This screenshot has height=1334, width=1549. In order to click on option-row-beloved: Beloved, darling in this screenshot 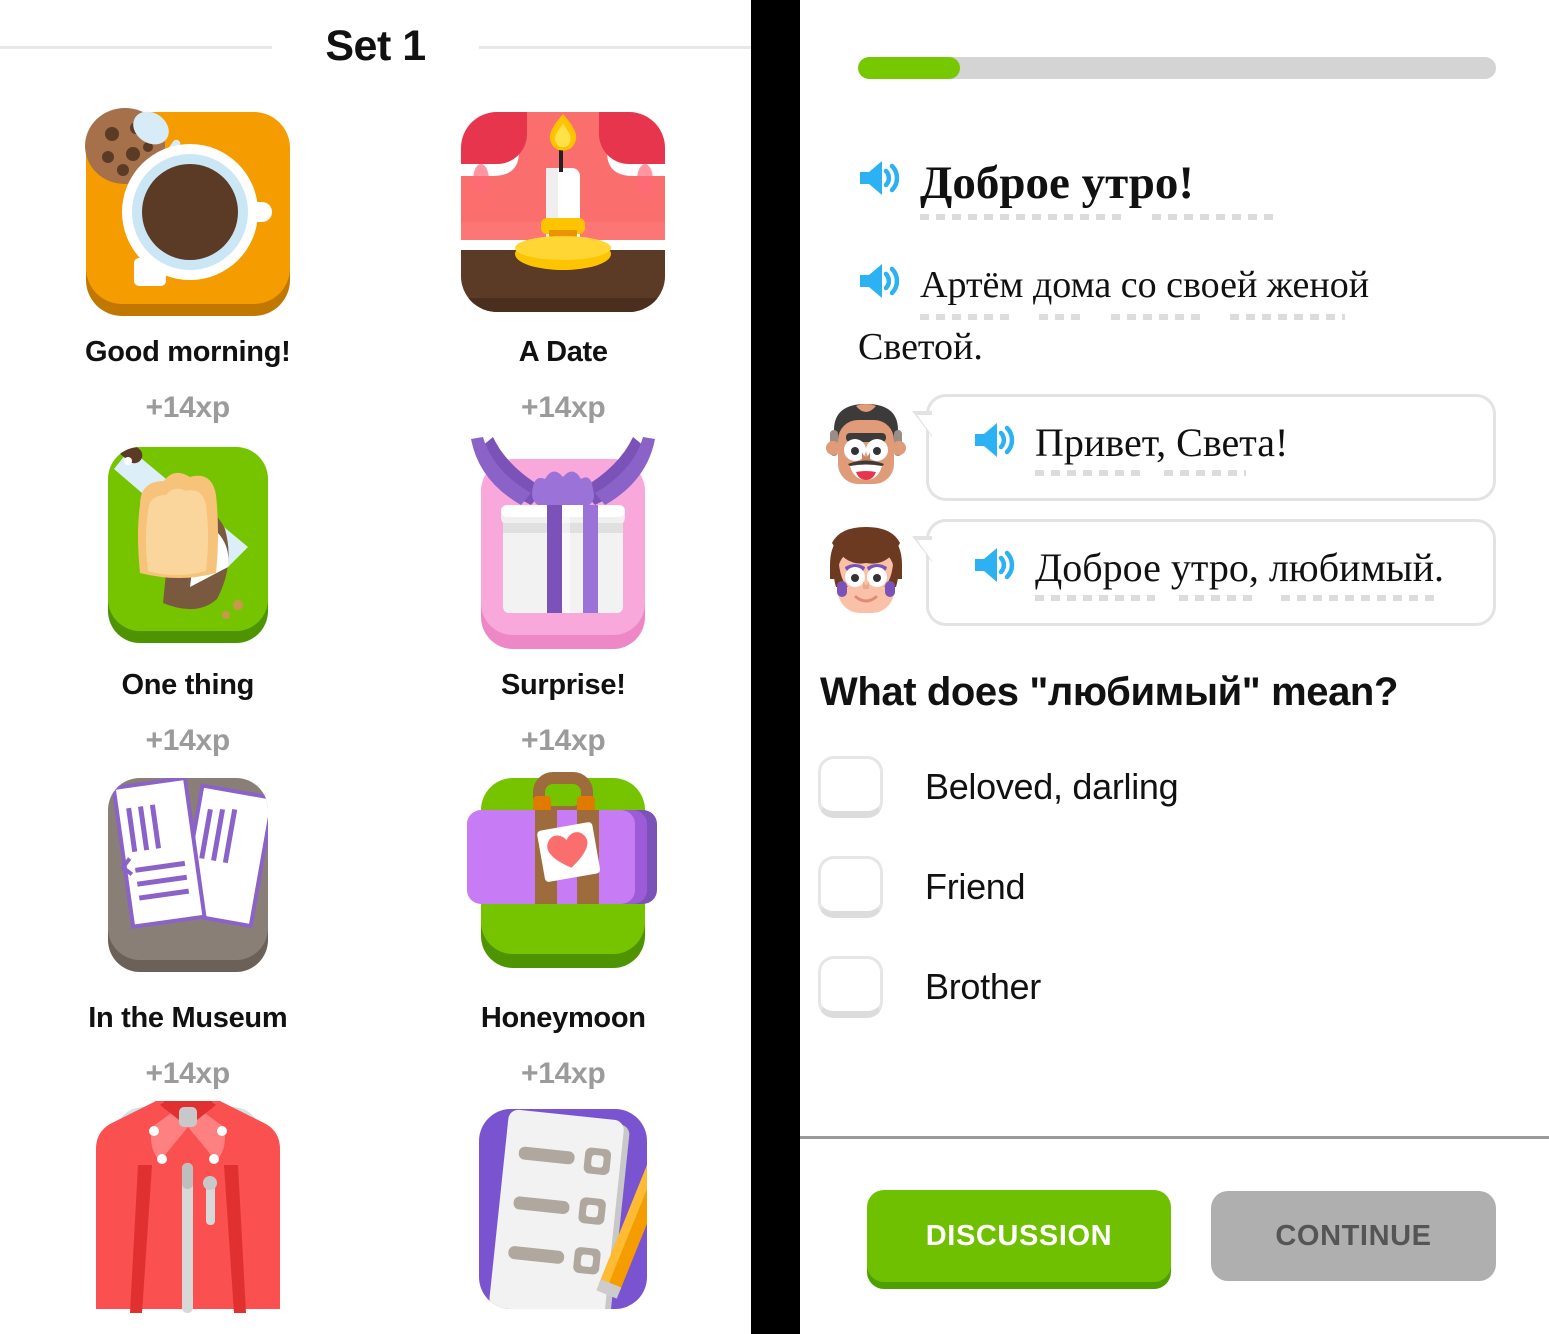, I will do `click(1157, 787)`.